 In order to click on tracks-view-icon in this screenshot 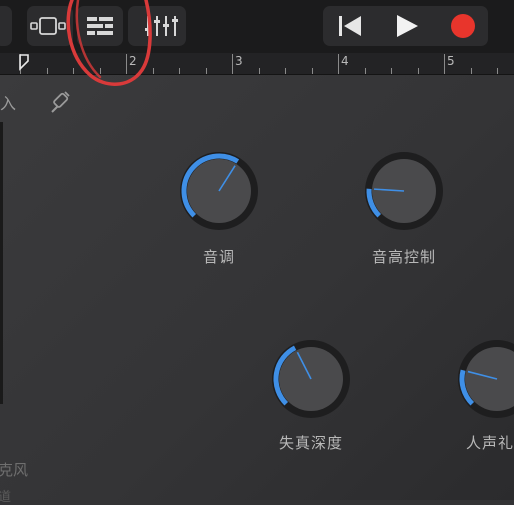, I will do `click(100, 26)`.